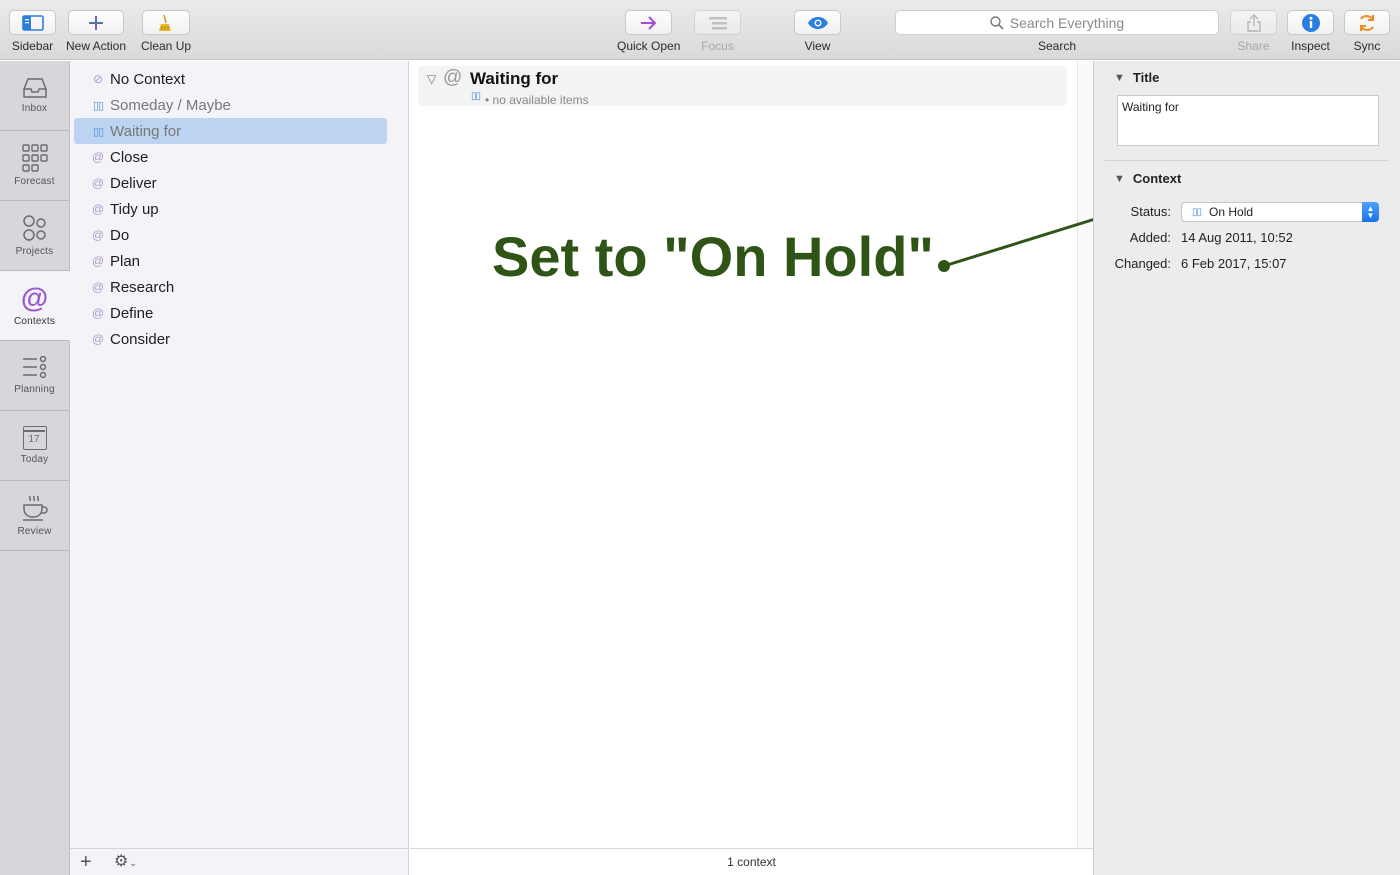 The image size is (1400, 875). What do you see at coordinates (1237, 237) in the screenshot?
I see `added-value: 14 Aug 2011, 10:52` at bounding box center [1237, 237].